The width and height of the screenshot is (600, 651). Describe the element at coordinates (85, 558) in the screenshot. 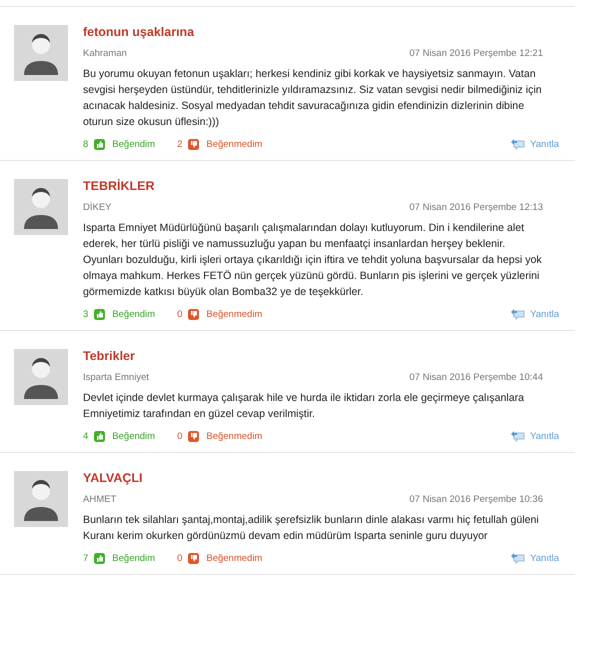

I see `like-count: 7` at that location.